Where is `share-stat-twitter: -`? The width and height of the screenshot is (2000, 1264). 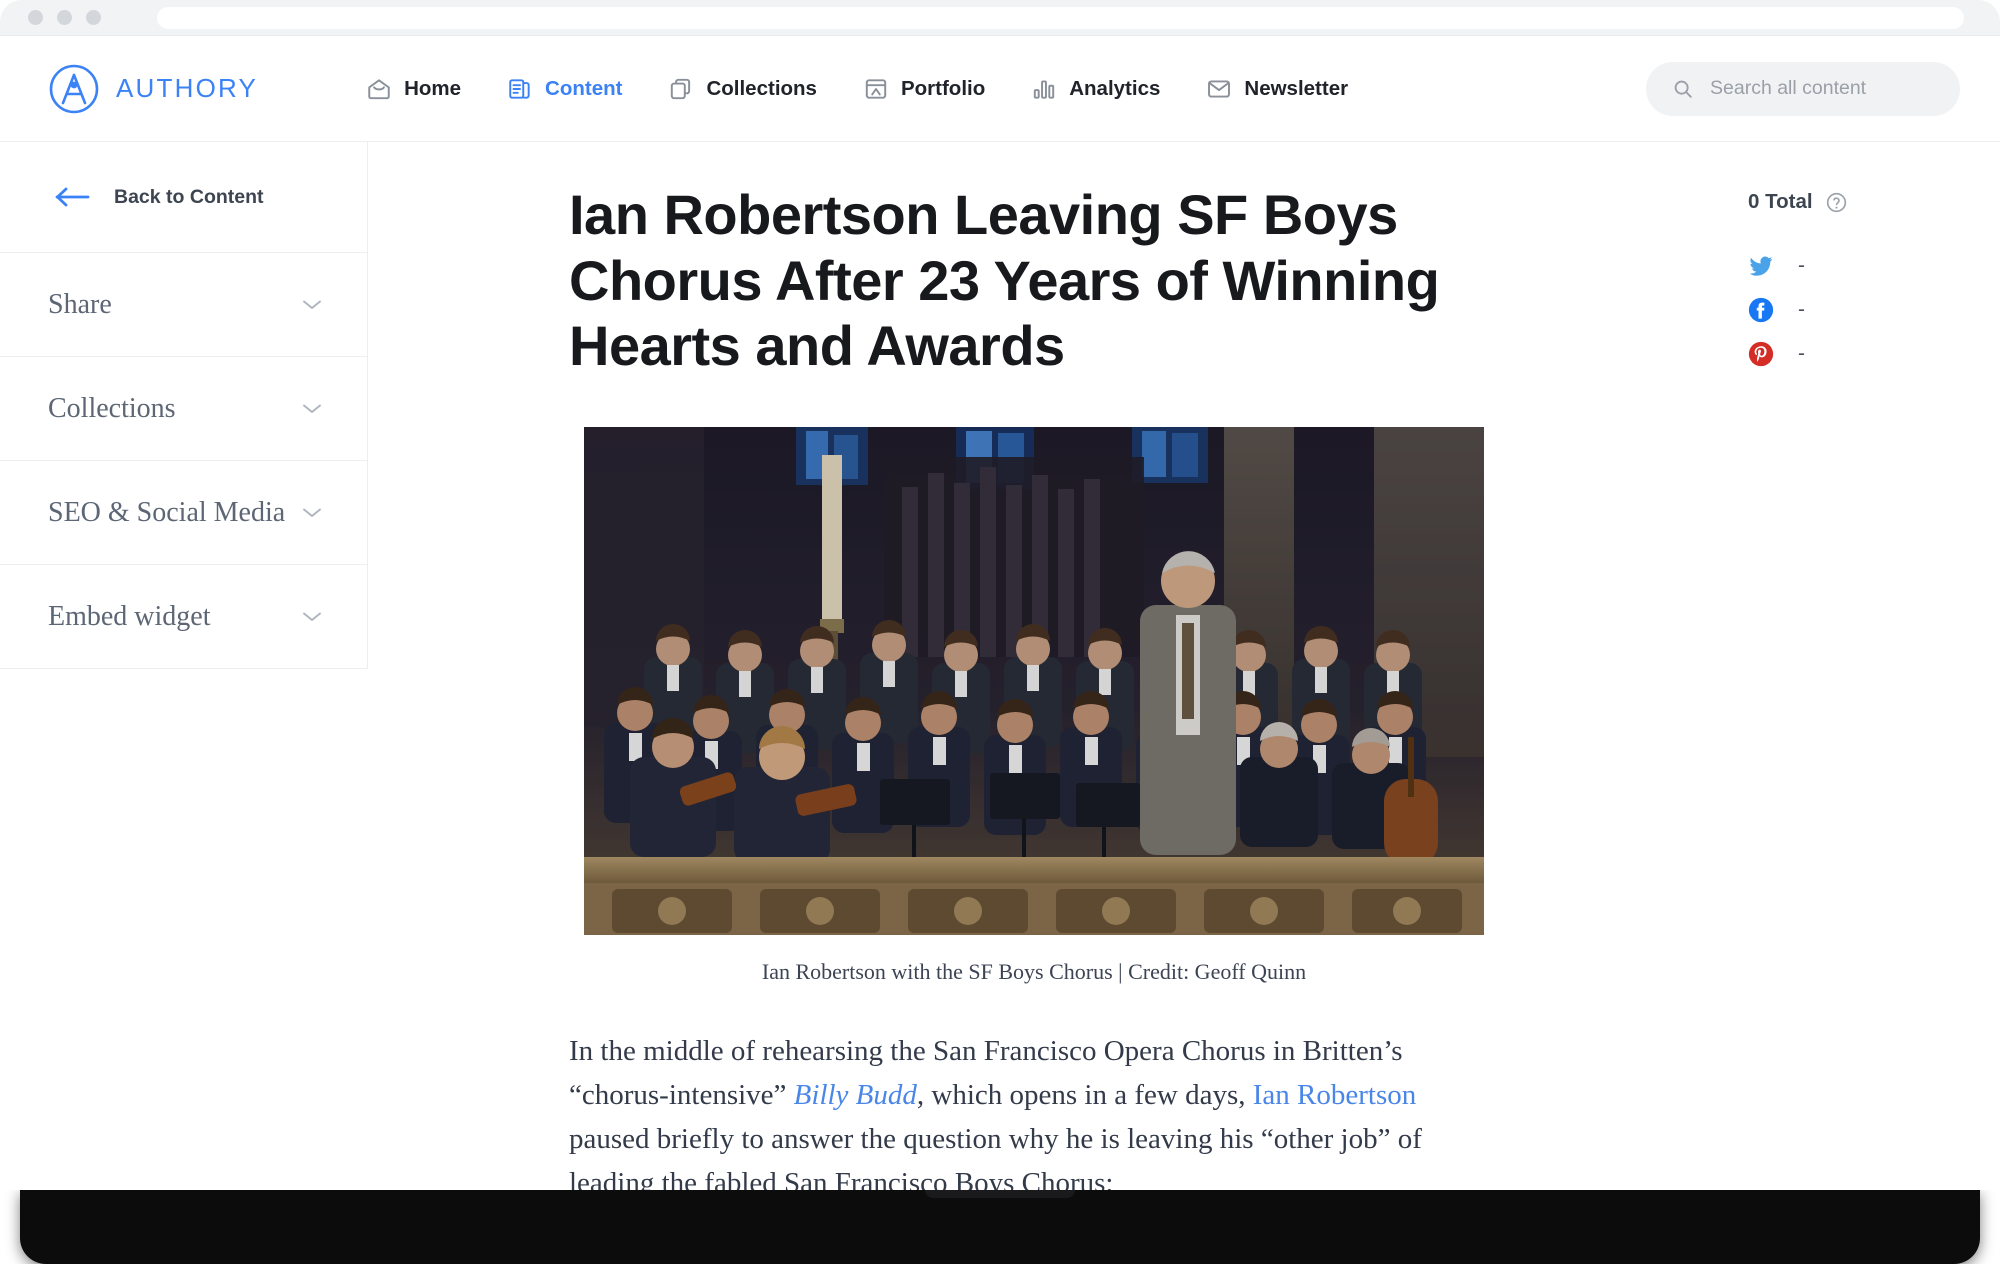
share-stat-twitter: - is located at coordinates (1874, 266).